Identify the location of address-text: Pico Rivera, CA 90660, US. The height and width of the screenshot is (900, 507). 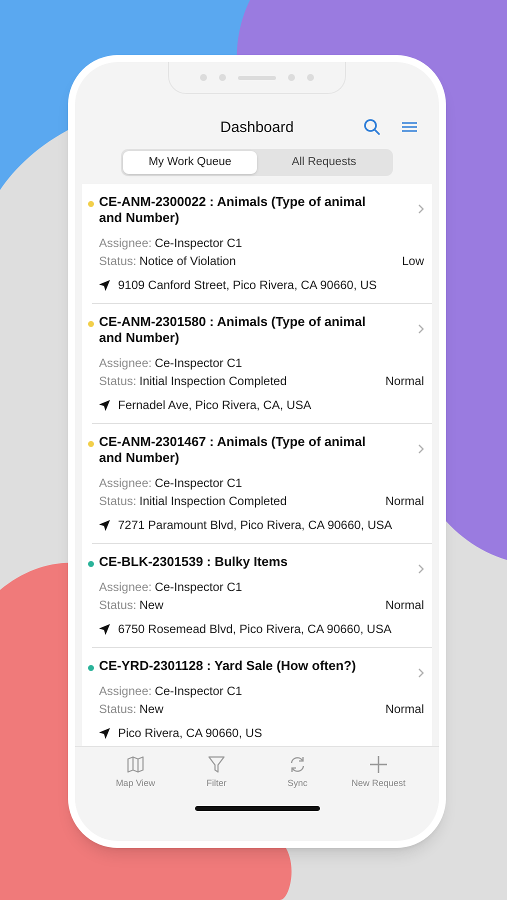
(190, 733).